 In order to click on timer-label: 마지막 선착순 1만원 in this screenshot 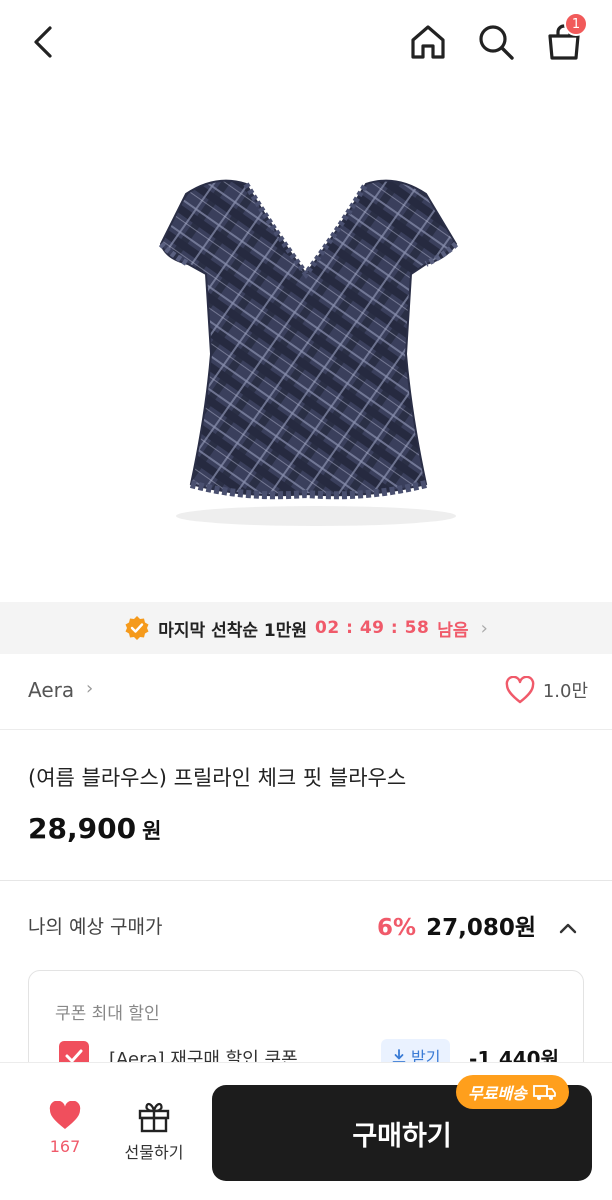, I will do `click(233, 630)`.